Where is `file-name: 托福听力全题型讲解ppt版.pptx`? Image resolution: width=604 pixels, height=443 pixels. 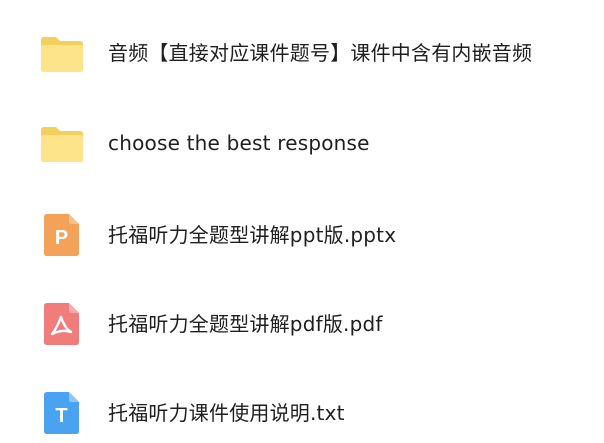
file-name: 托福听力全题型讲解ppt版.pptx is located at coordinates (252, 235).